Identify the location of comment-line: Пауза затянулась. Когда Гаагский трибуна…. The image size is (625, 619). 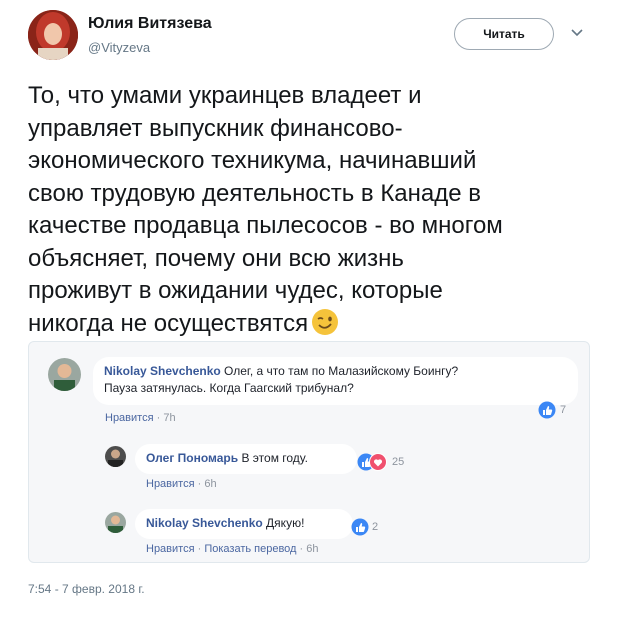
(229, 388).